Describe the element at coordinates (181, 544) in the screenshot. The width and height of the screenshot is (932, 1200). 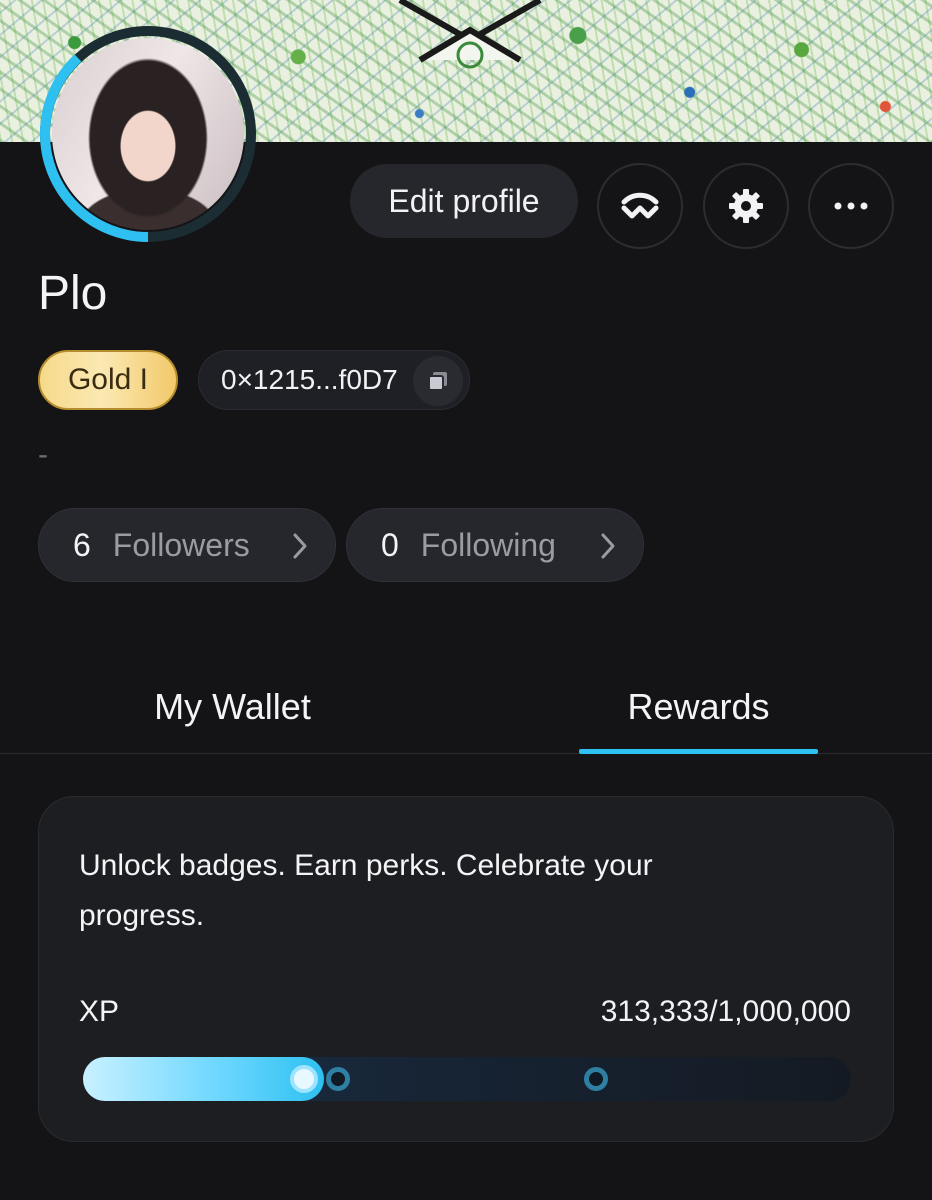
I see `followers-label: Followers` at that location.